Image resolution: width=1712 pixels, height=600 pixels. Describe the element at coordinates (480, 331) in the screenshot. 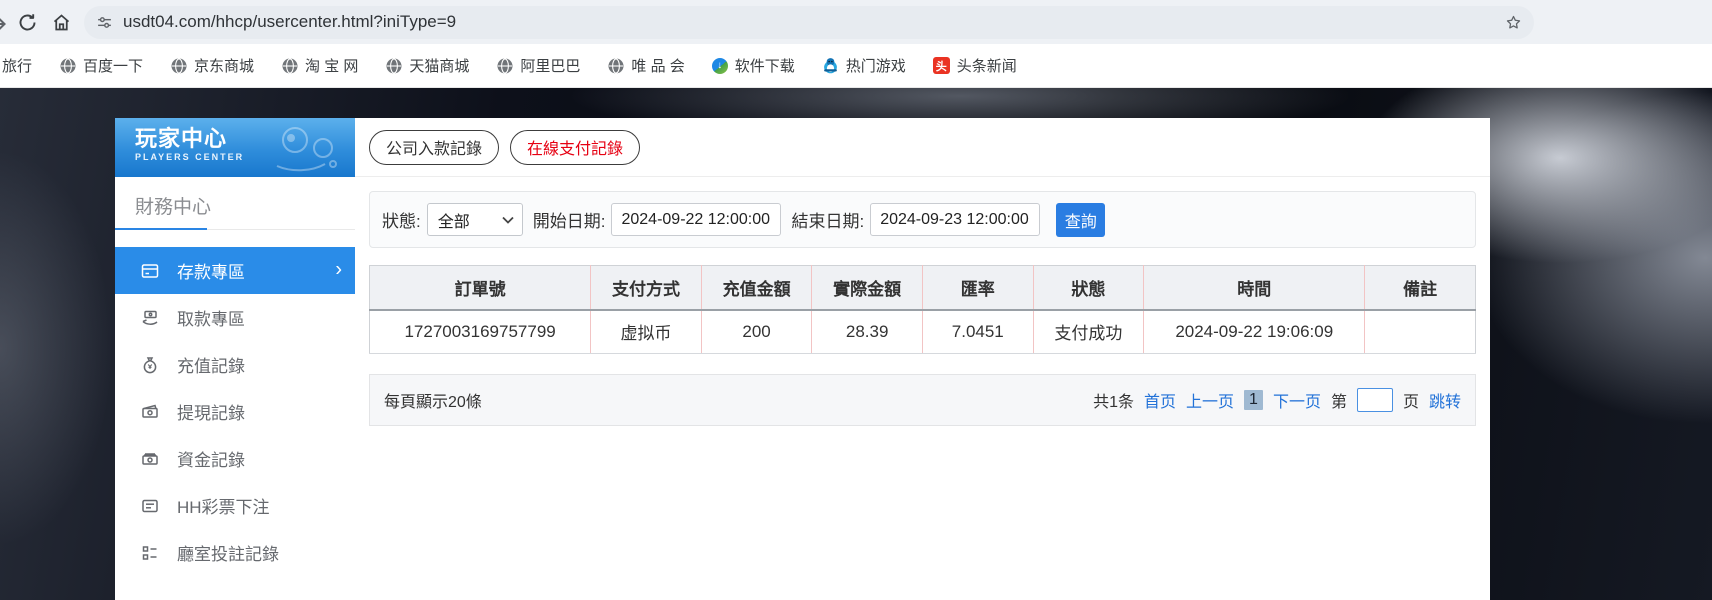

I see `cell-order-number: 1727003169757799` at that location.